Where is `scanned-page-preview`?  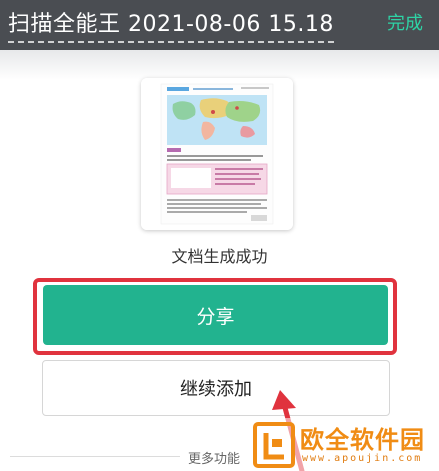 scanned-page-preview is located at coordinates (217, 154).